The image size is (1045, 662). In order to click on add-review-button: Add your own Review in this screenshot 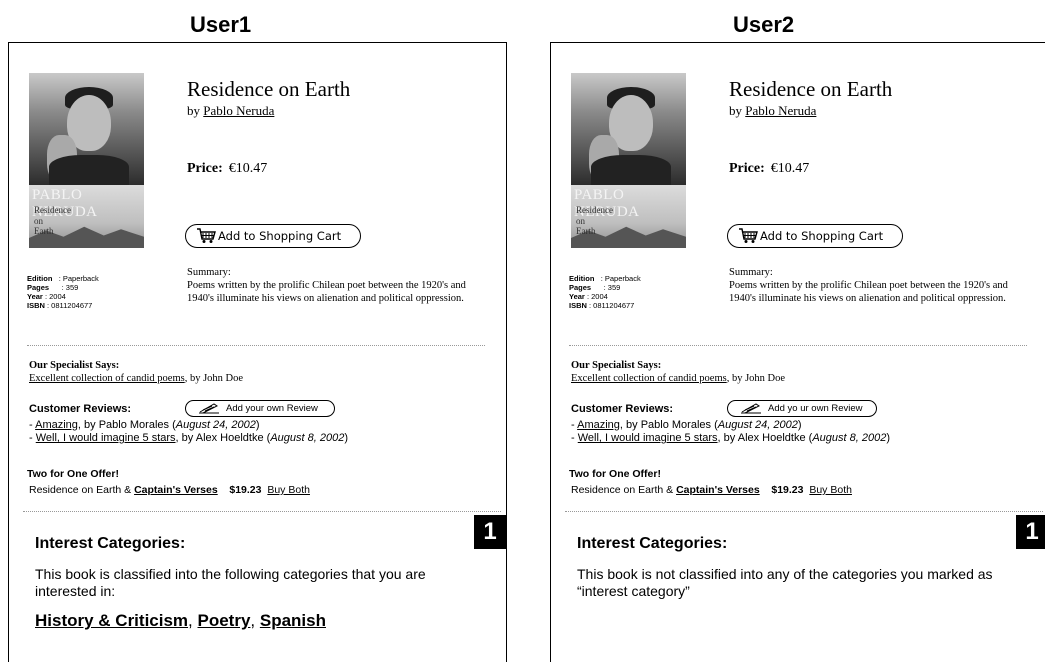, I will do `click(260, 408)`.